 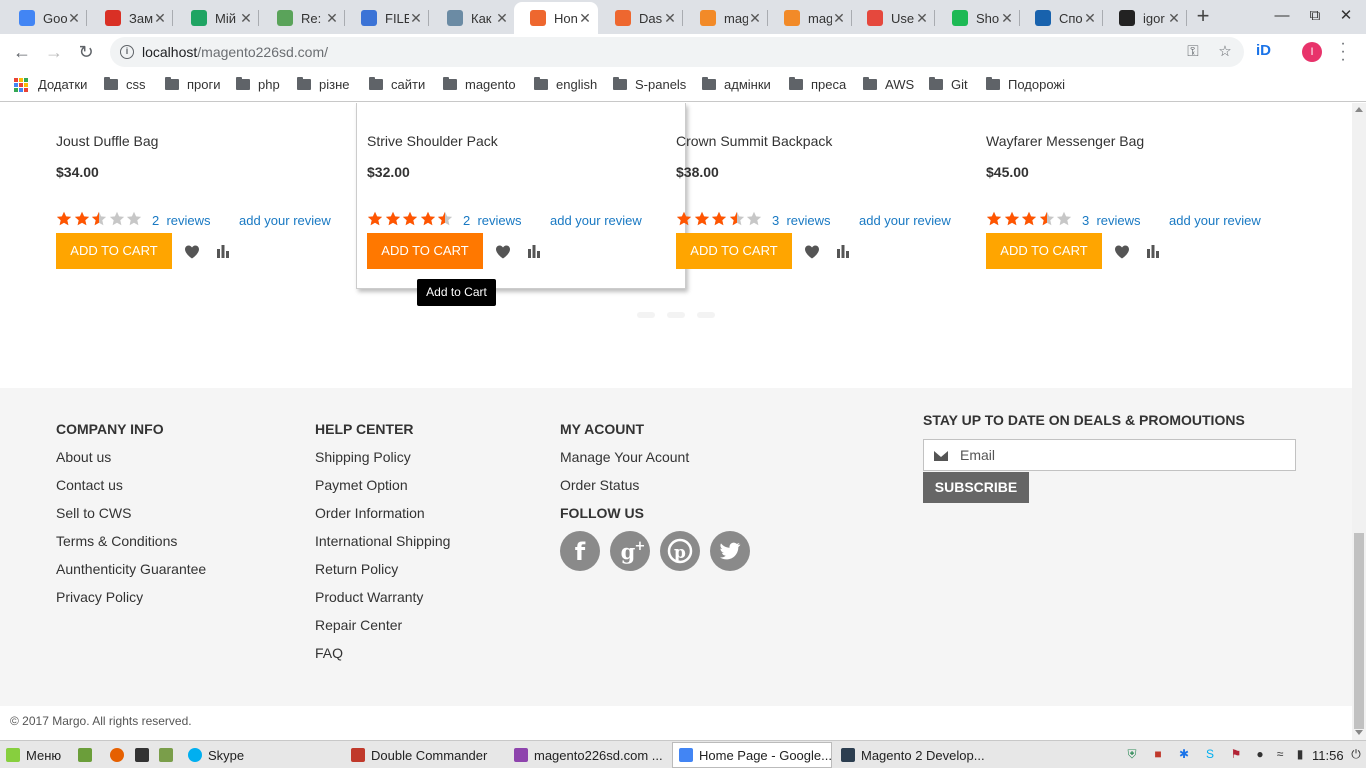 I want to click on browser-tab: FILE ✕, so click(x=387, y=18).